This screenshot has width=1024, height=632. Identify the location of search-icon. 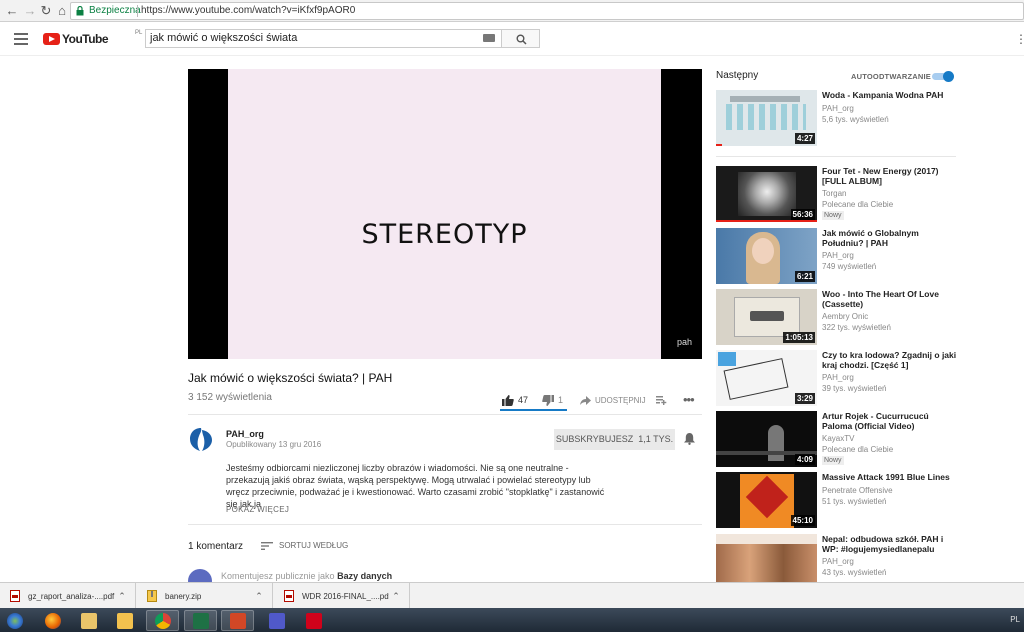
(521, 39).